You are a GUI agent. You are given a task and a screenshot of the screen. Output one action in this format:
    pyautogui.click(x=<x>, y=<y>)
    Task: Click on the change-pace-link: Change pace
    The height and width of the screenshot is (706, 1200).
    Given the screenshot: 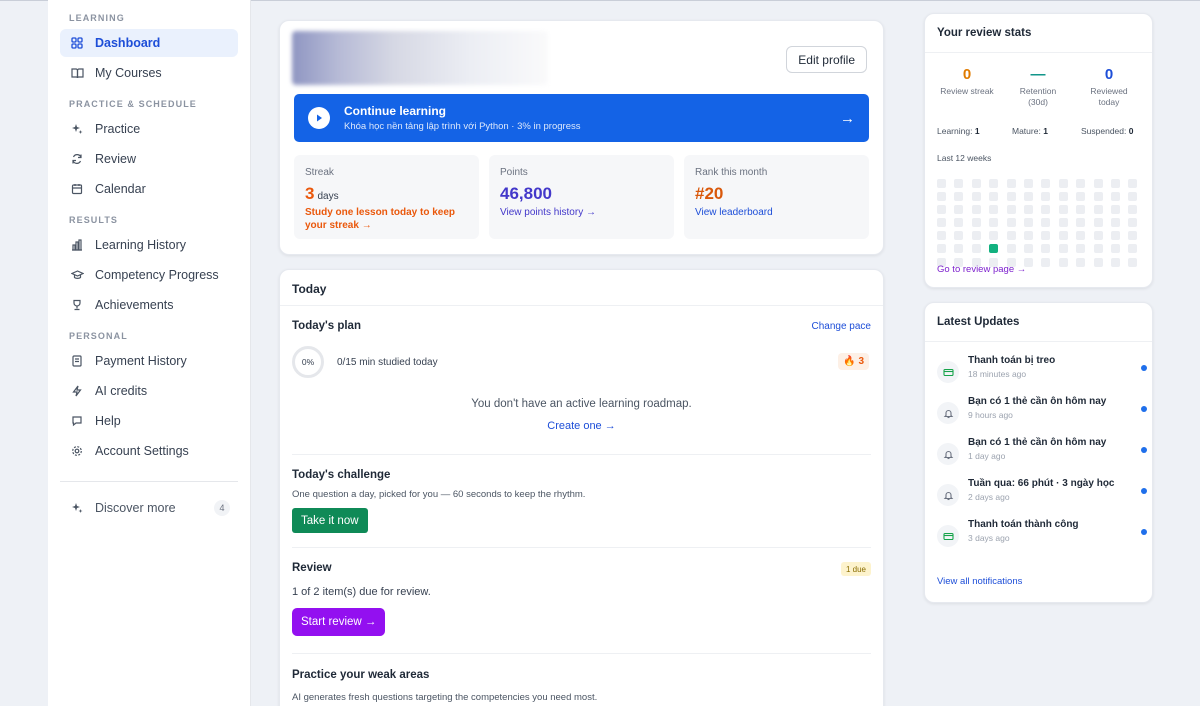 What is the action you would take?
    pyautogui.click(x=842, y=326)
    